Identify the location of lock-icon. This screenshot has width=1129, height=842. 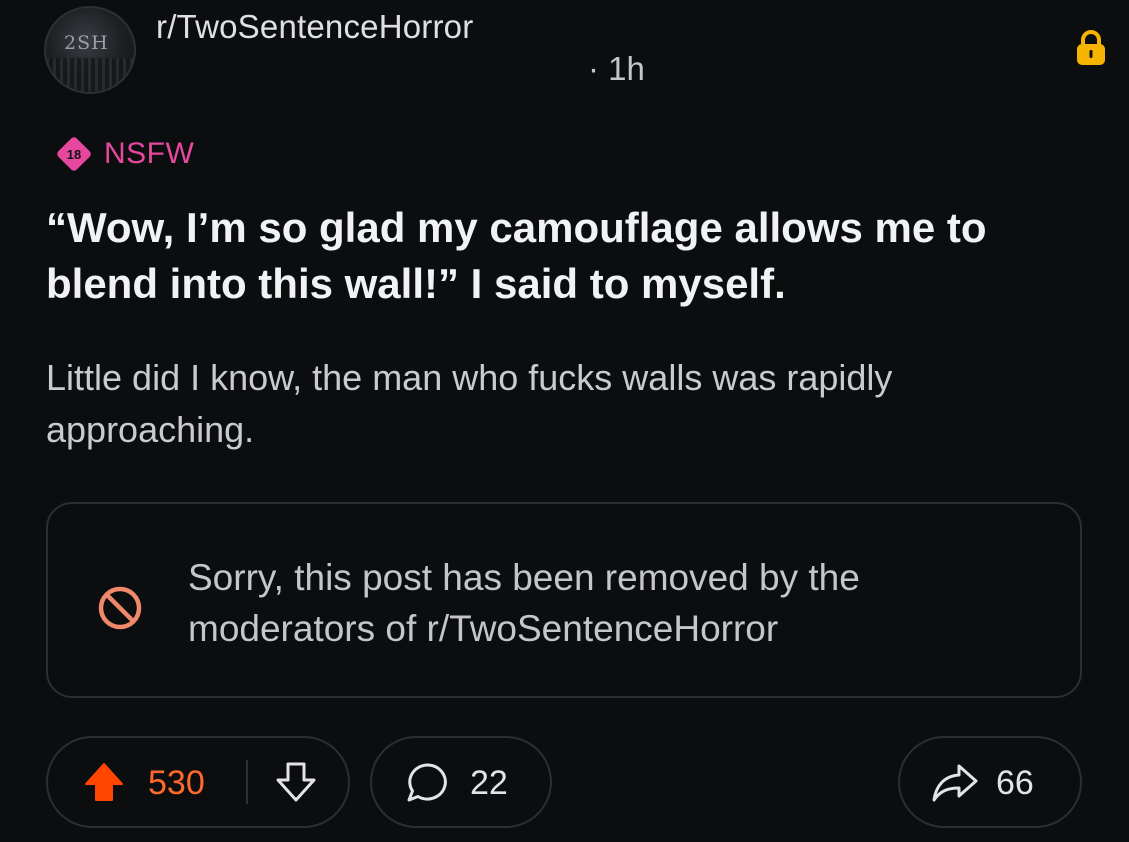
(1091, 47).